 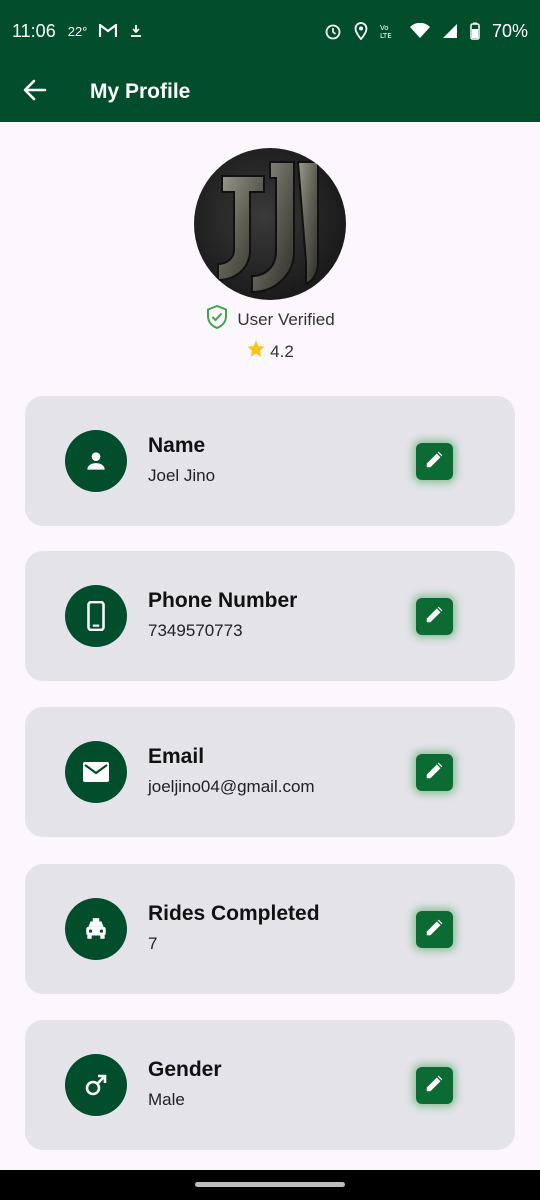 I want to click on verified-label: User Verified, so click(x=286, y=319).